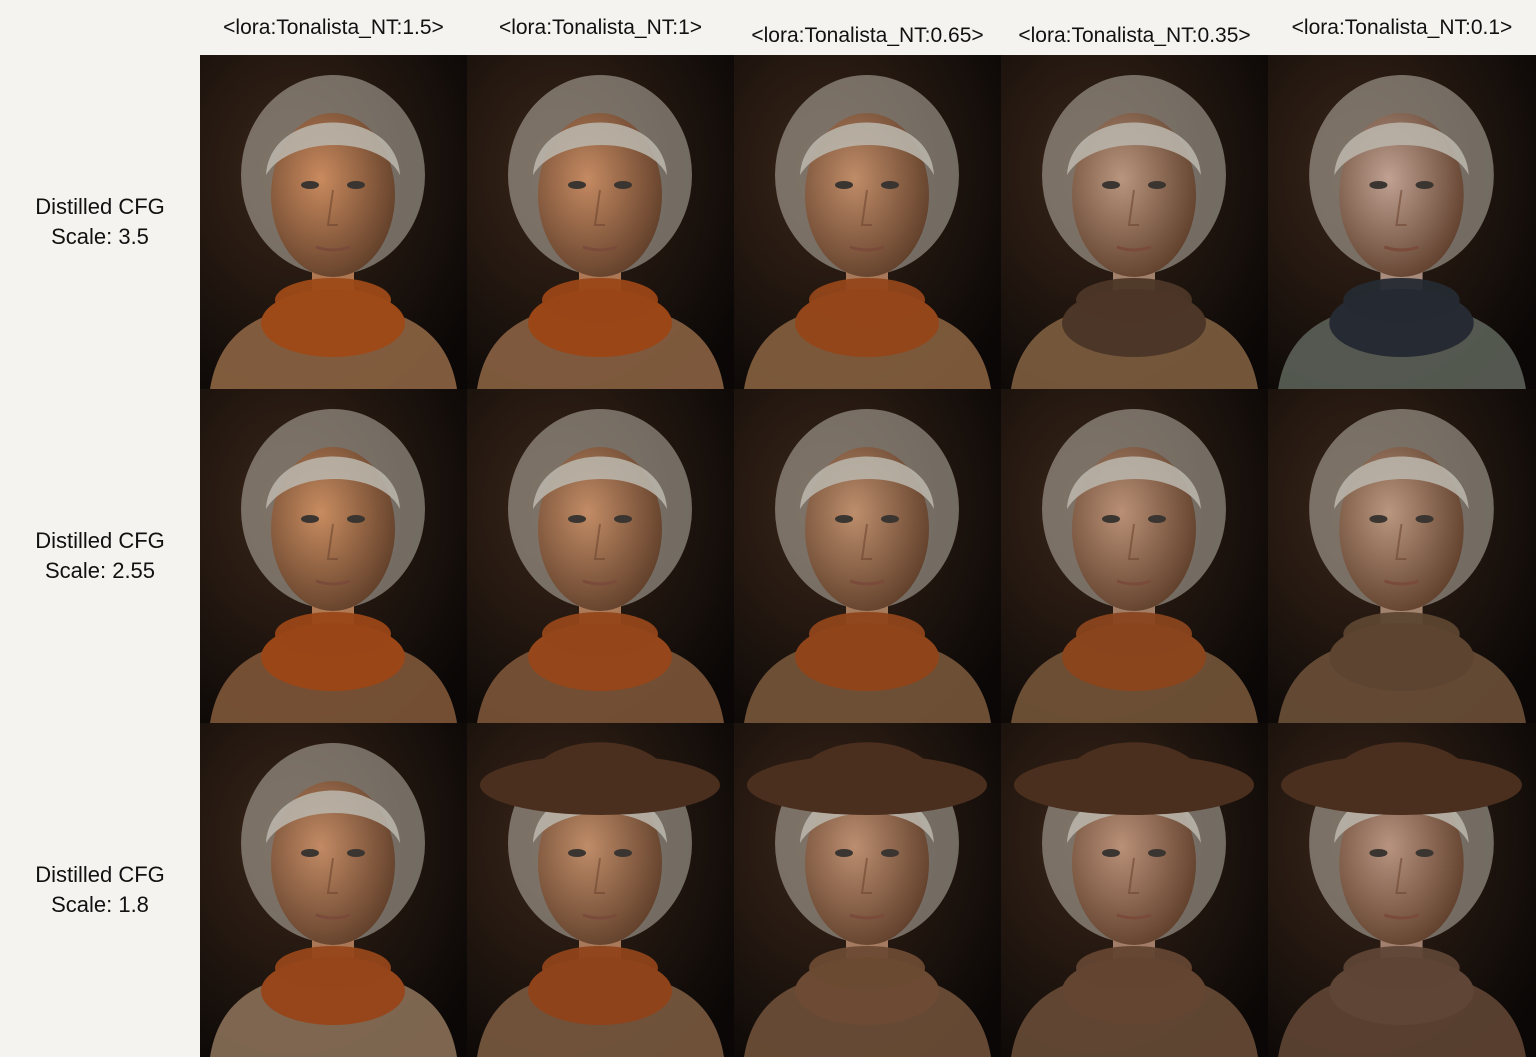 The height and width of the screenshot is (1057, 1536). I want to click on column-header-2: <lora:Tonalista_NT:1>, so click(600, 27).